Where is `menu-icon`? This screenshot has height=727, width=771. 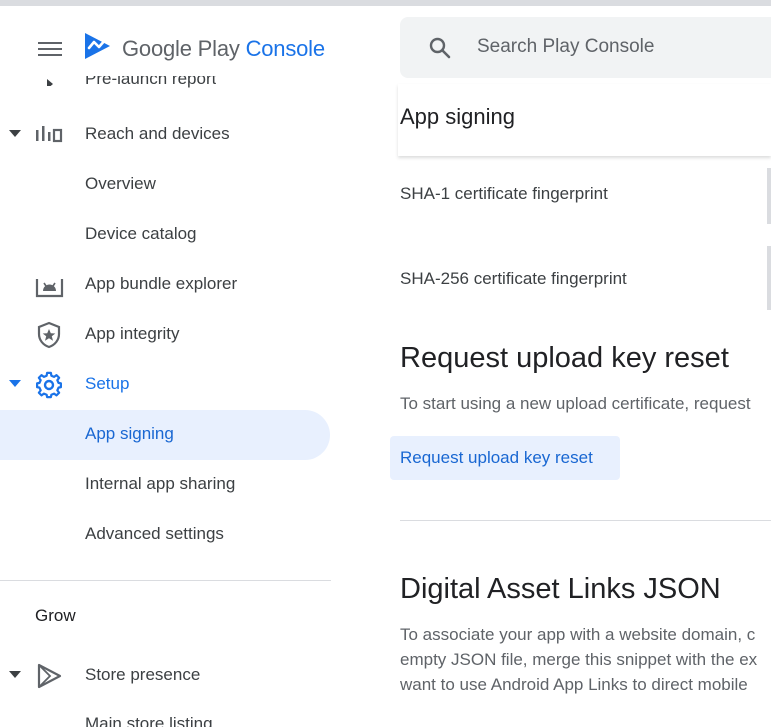
menu-icon is located at coordinates (50, 49).